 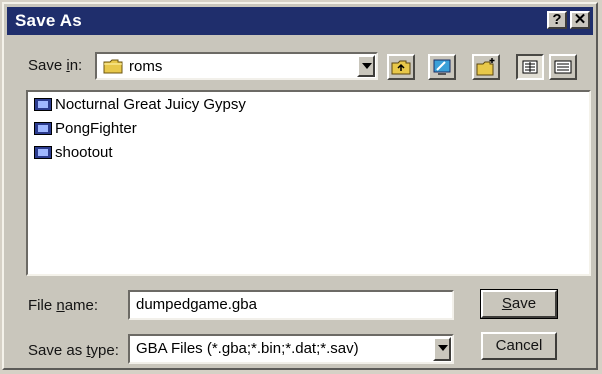 What do you see at coordinates (442, 349) in the screenshot?
I see `save-as-type-dropdown-arrow` at bounding box center [442, 349].